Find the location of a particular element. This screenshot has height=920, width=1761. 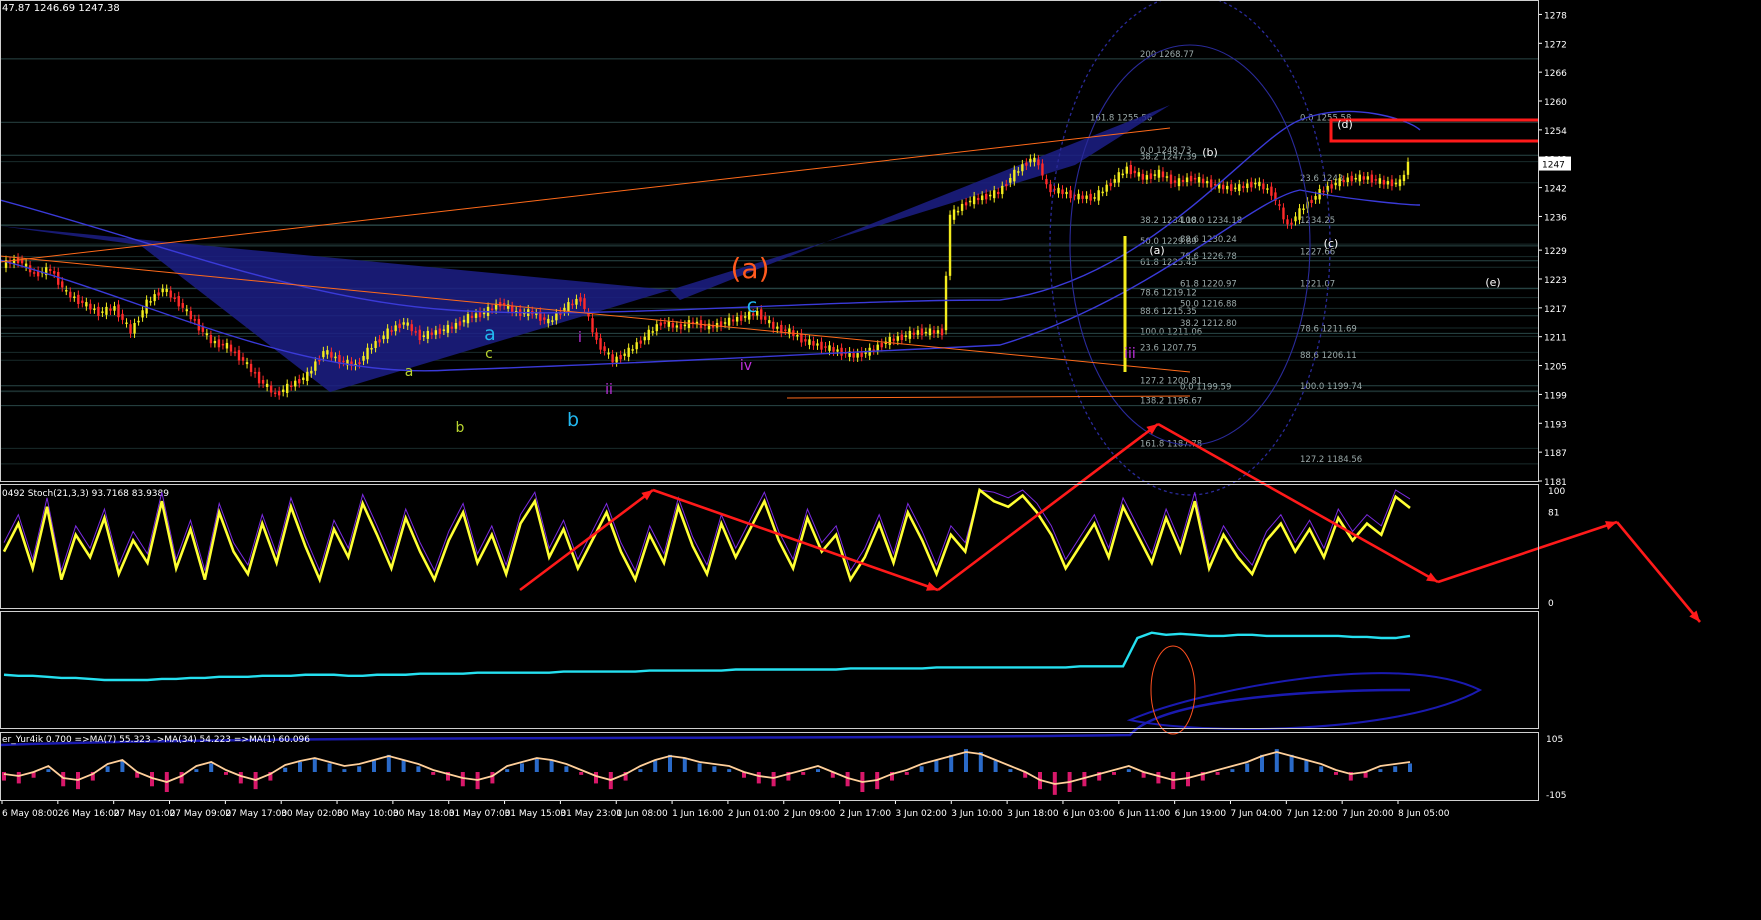

price-tick-label: 1205 is located at coordinates (1555, 368).